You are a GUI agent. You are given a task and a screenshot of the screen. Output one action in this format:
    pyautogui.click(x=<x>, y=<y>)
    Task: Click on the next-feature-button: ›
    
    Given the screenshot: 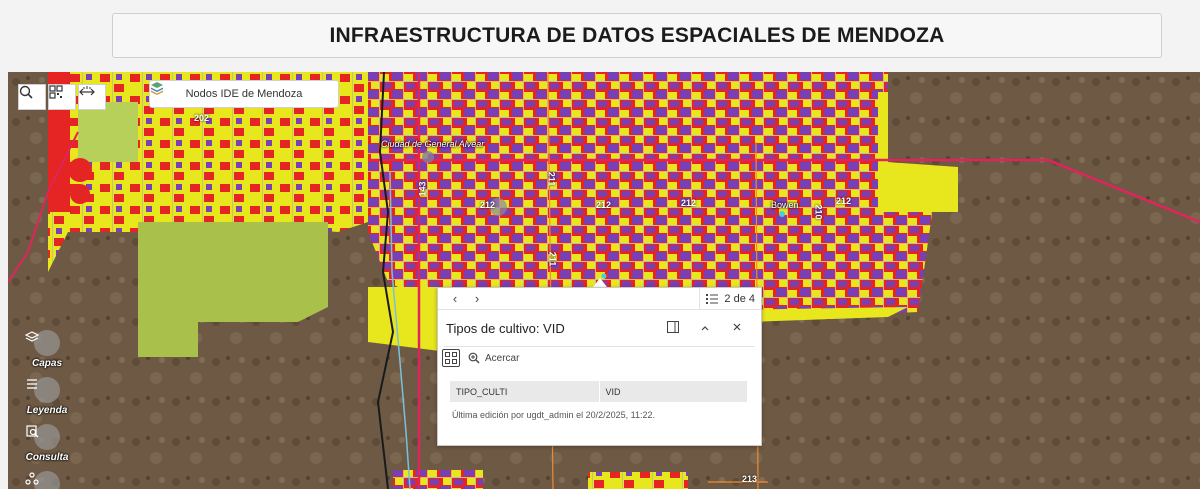 What is the action you would take?
    pyautogui.click(x=477, y=298)
    